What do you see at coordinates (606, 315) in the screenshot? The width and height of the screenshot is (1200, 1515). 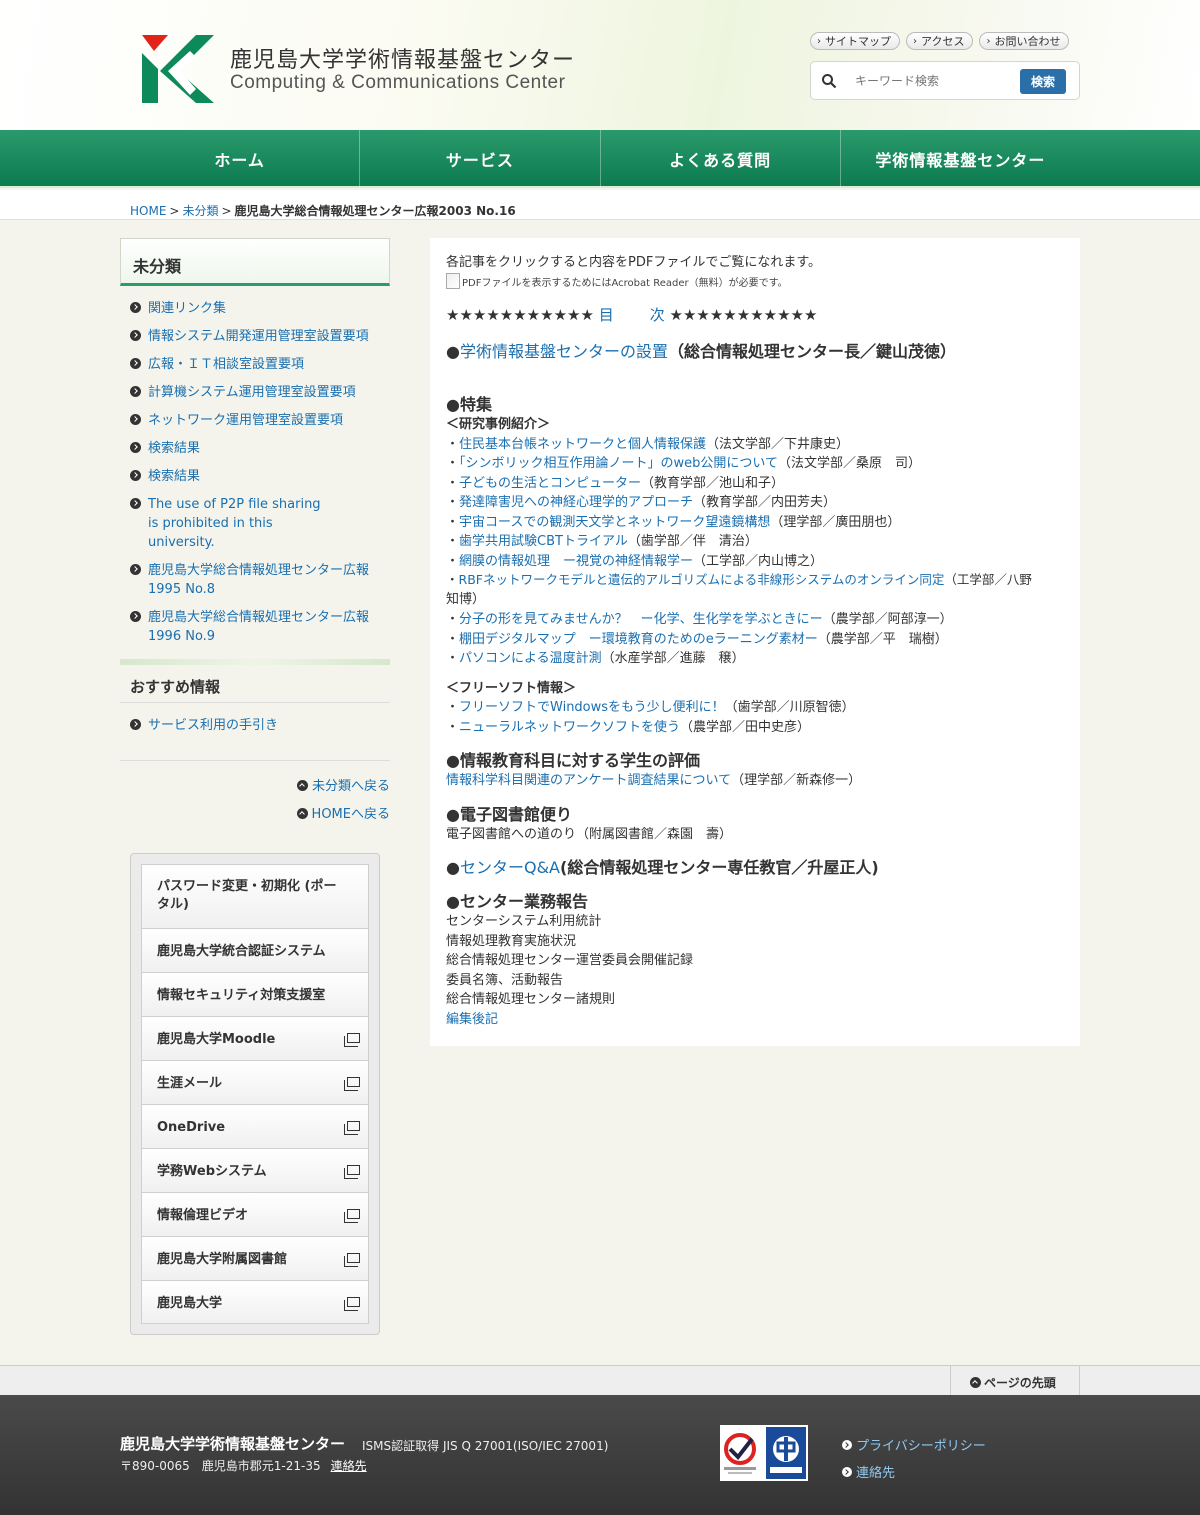 I see `toc-link-left: 目` at bounding box center [606, 315].